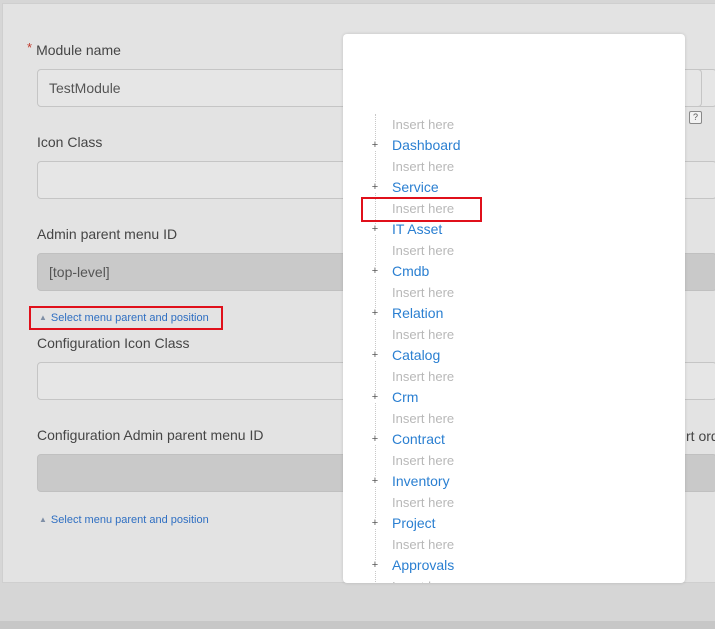 Image resolution: width=715 pixels, height=629 pixels. Describe the element at coordinates (415, 187) in the screenshot. I see `tree-node-label: Service` at that location.